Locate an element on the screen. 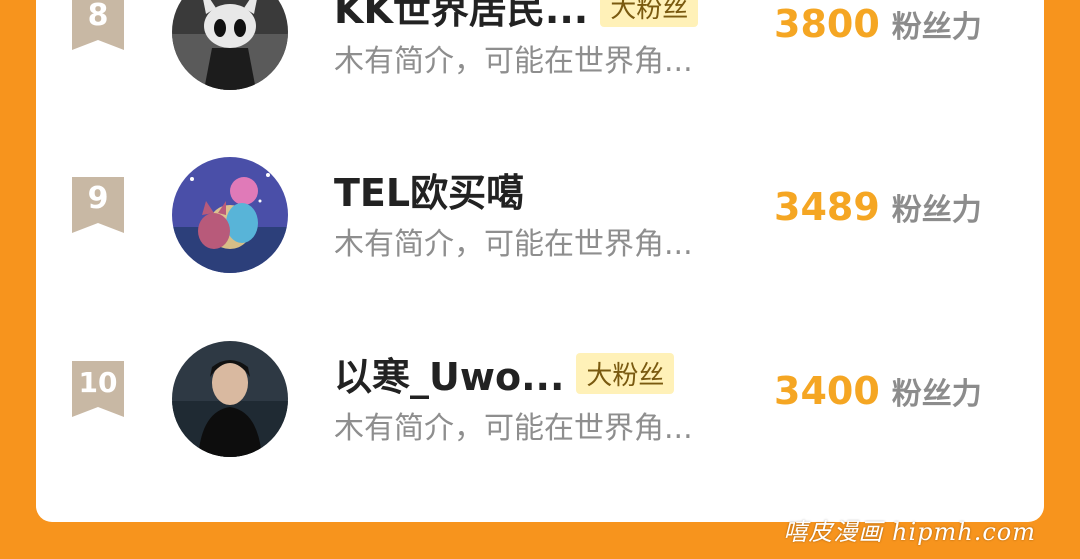 Image resolution: width=1080 pixels, height=559 pixels. user-name: TEL欧买噶 is located at coordinates (429, 189).